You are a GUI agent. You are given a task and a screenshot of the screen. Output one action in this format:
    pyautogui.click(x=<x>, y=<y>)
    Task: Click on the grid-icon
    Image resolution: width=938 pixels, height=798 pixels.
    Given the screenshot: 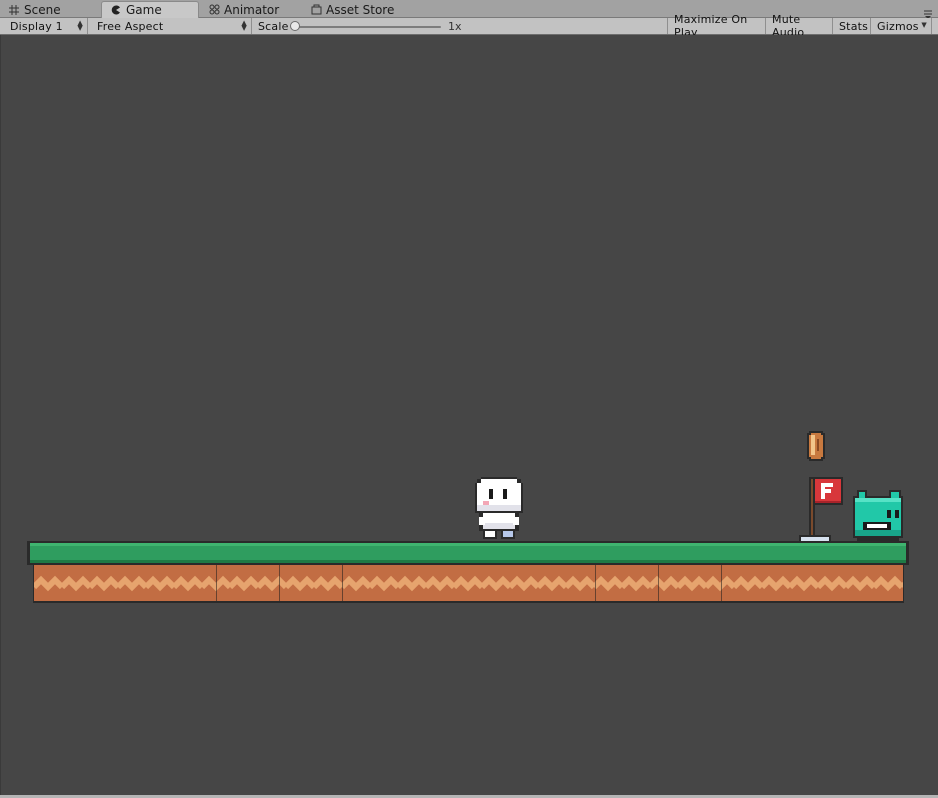 What is the action you would take?
    pyautogui.click(x=14, y=10)
    